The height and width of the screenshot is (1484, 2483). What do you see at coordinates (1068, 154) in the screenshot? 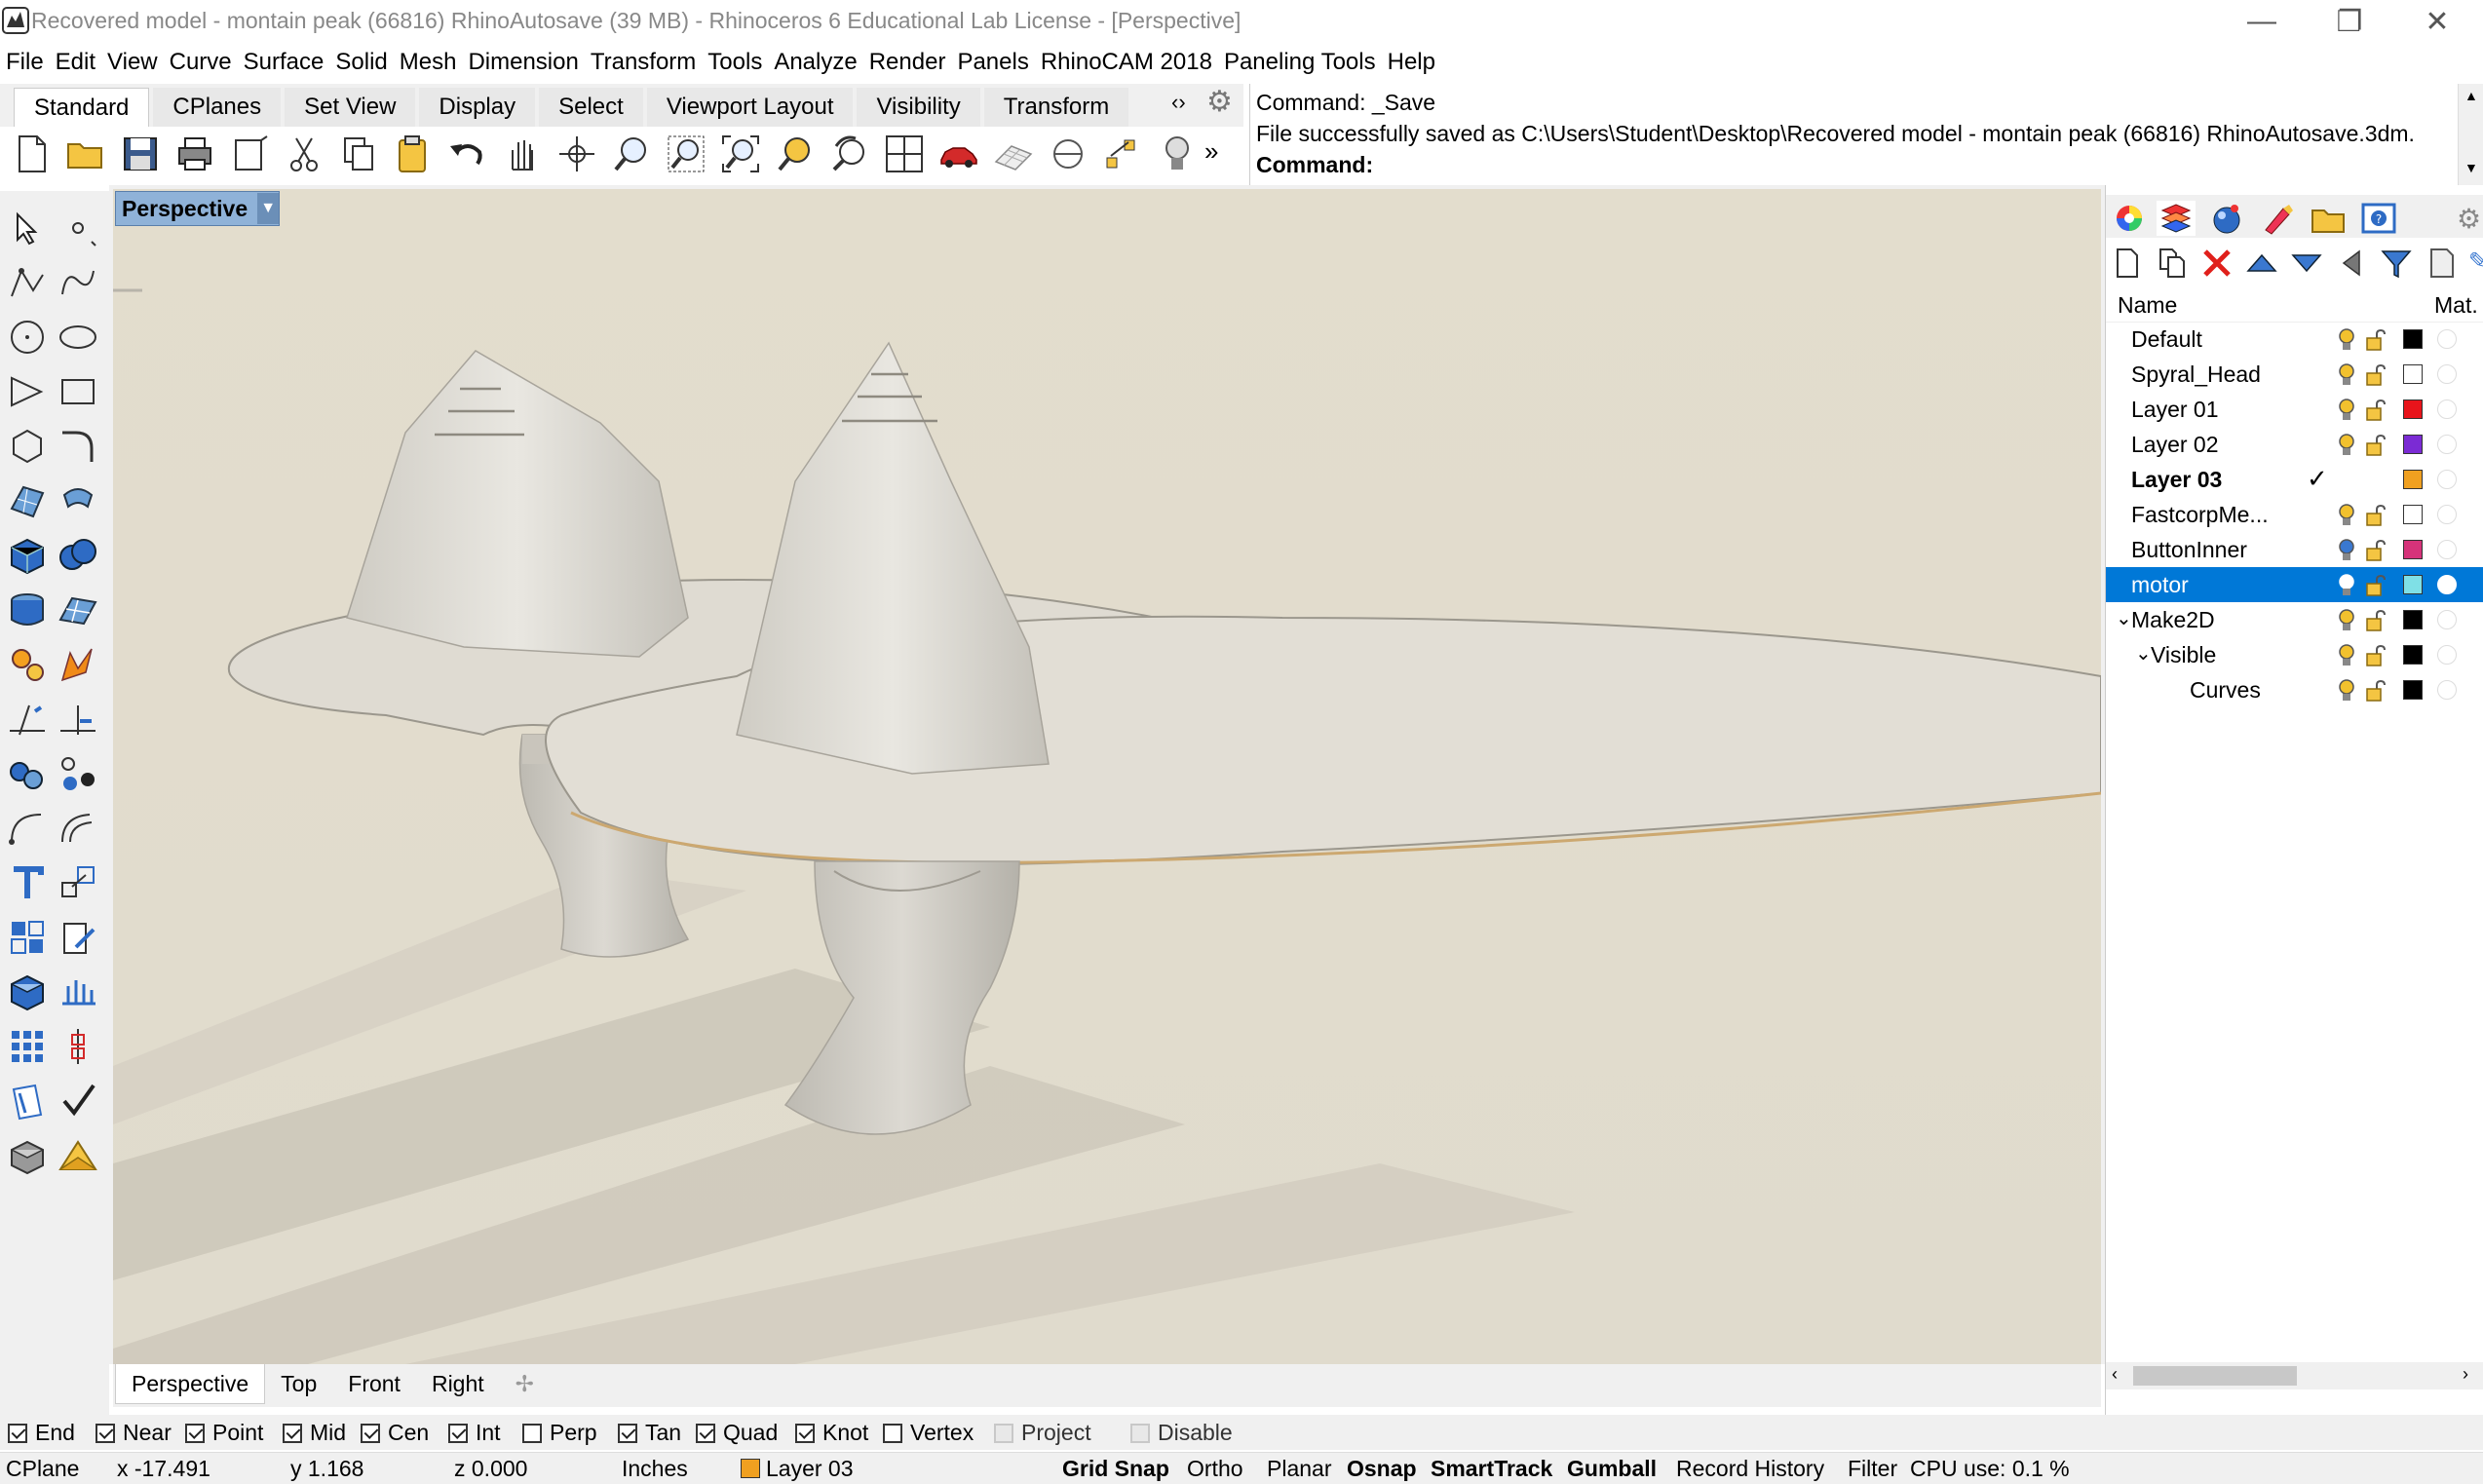
I see `snap-cplane-icon` at bounding box center [1068, 154].